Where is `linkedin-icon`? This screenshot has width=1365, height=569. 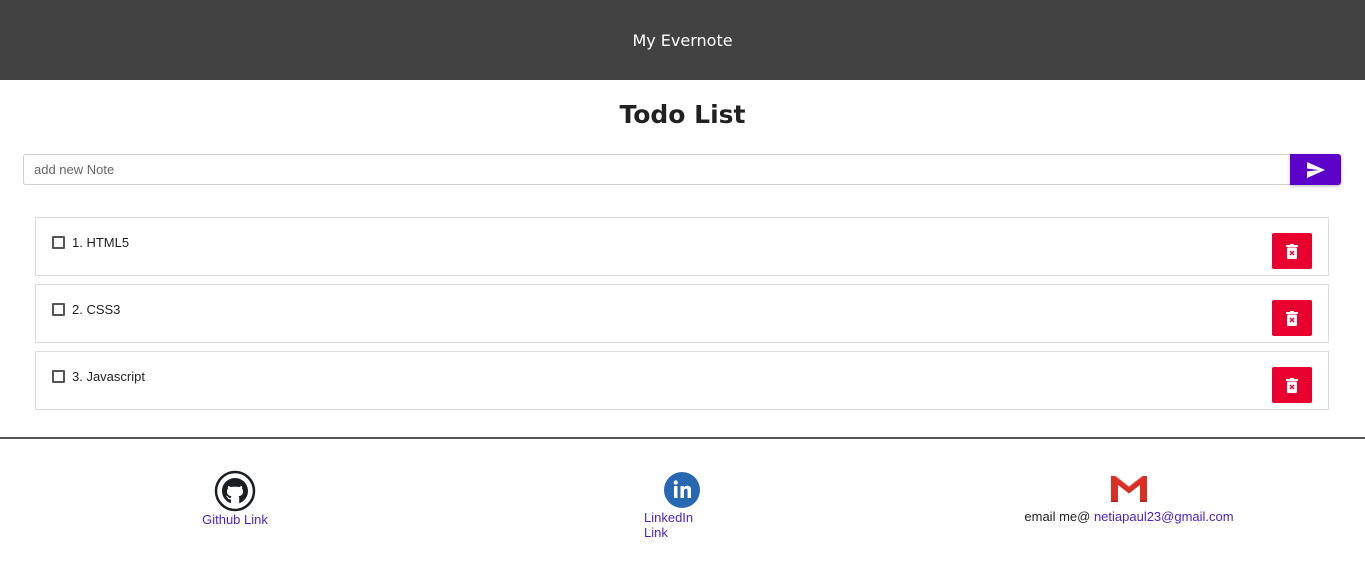 linkedin-icon is located at coordinates (682, 490).